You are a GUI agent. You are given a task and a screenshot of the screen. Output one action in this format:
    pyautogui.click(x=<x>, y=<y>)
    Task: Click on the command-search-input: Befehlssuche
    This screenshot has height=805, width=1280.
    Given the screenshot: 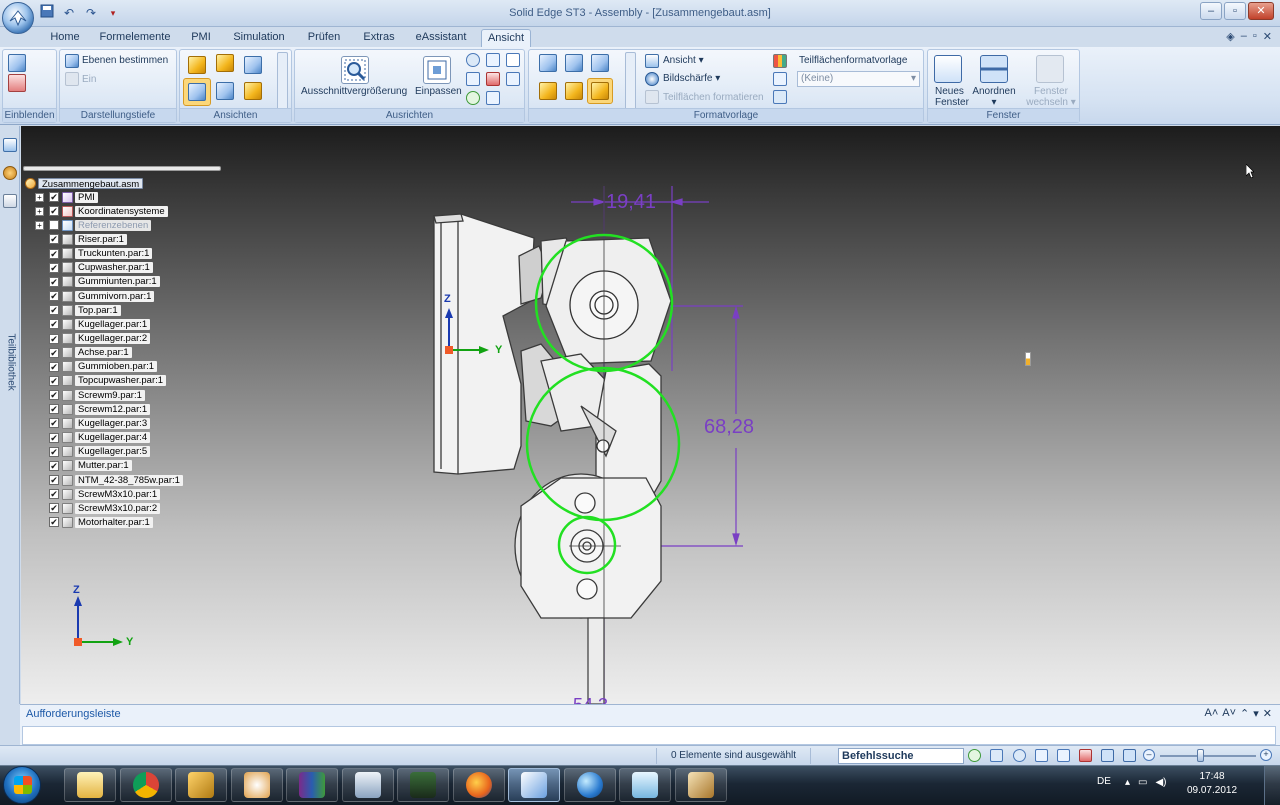 What is the action you would take?
    pyautogui.click(x=901, y=756)
    